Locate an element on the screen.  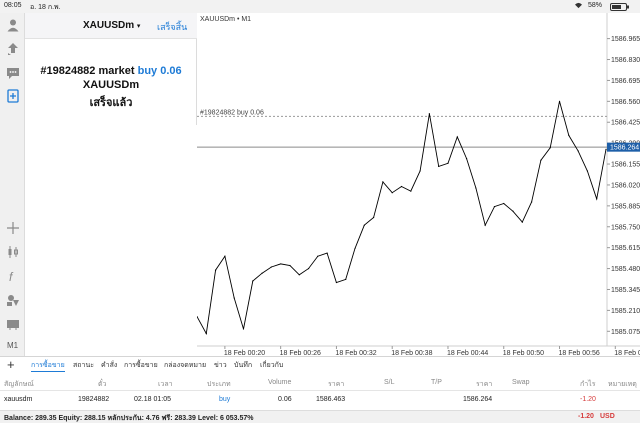
person-icon is located at coordinates (12, 24).